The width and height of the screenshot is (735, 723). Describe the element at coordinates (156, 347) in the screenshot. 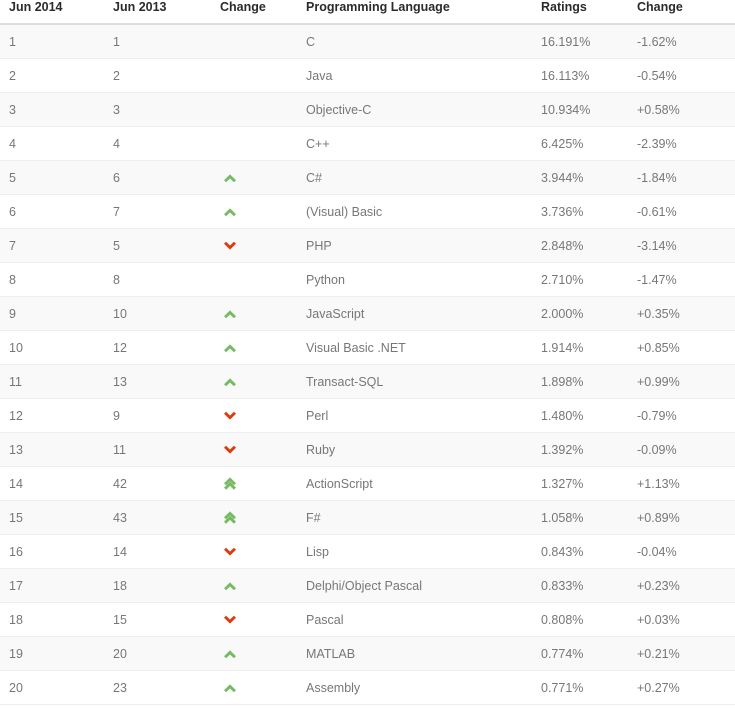

I see `cell-rank-previous: 12` at that location.